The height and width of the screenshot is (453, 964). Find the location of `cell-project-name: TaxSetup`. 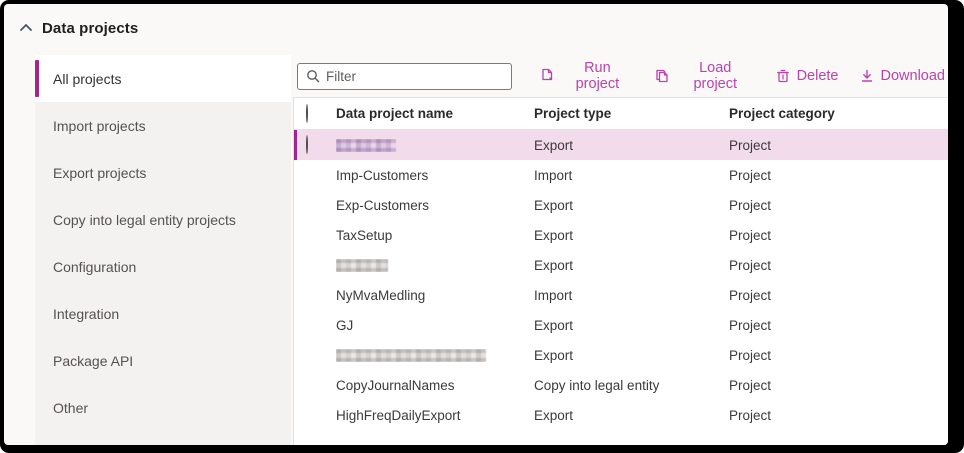

cell-project-name: TaxSetup is located at coordinates (435, 235).